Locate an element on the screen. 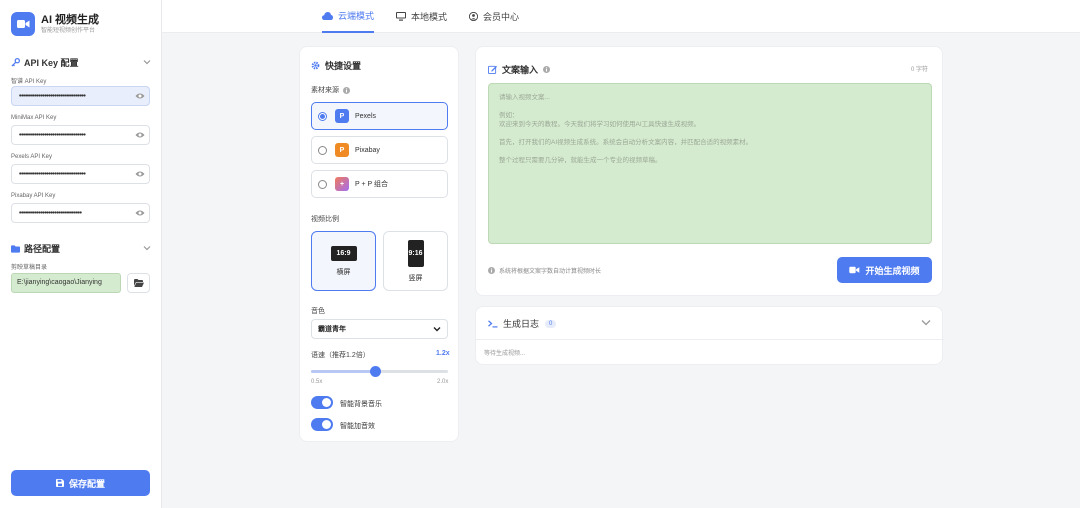 The width and height of the screenshot is (1080, 508). terminal-icon is located at coordinates (493, 323).